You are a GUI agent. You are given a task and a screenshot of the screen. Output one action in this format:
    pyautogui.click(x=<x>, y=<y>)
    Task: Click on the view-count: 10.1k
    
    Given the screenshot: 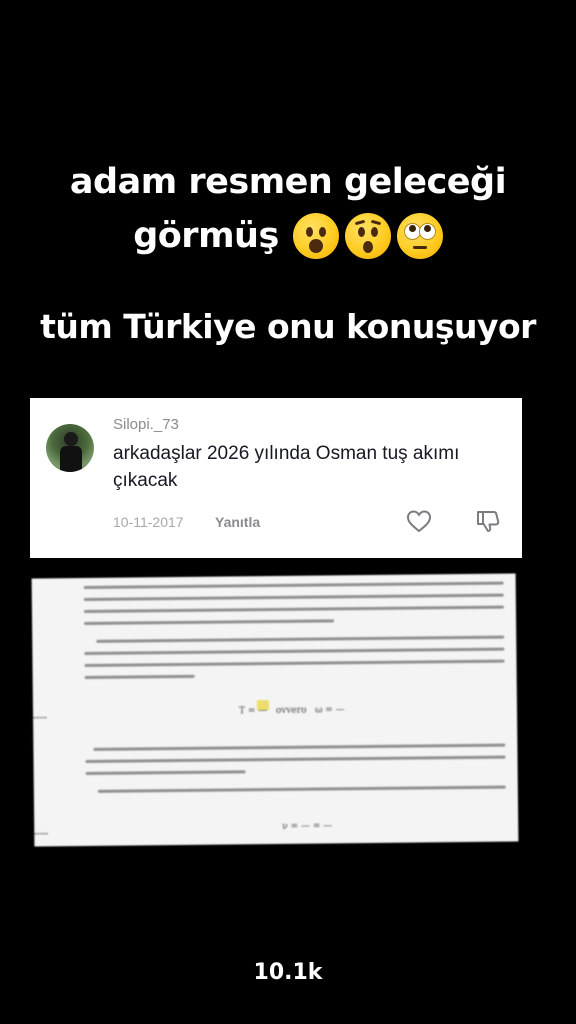 What is the action you would take?
    pyautogui.click(x=288, y=972)
    